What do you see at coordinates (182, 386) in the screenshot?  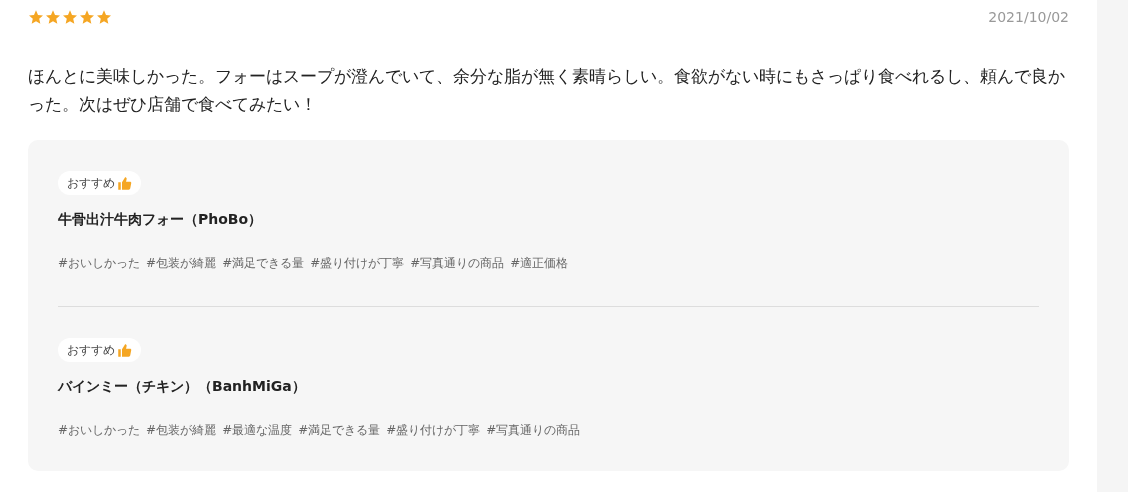 I see `item-name: バインミー（チキン）（BanhMiGa）` at bounding box center [182, 386].